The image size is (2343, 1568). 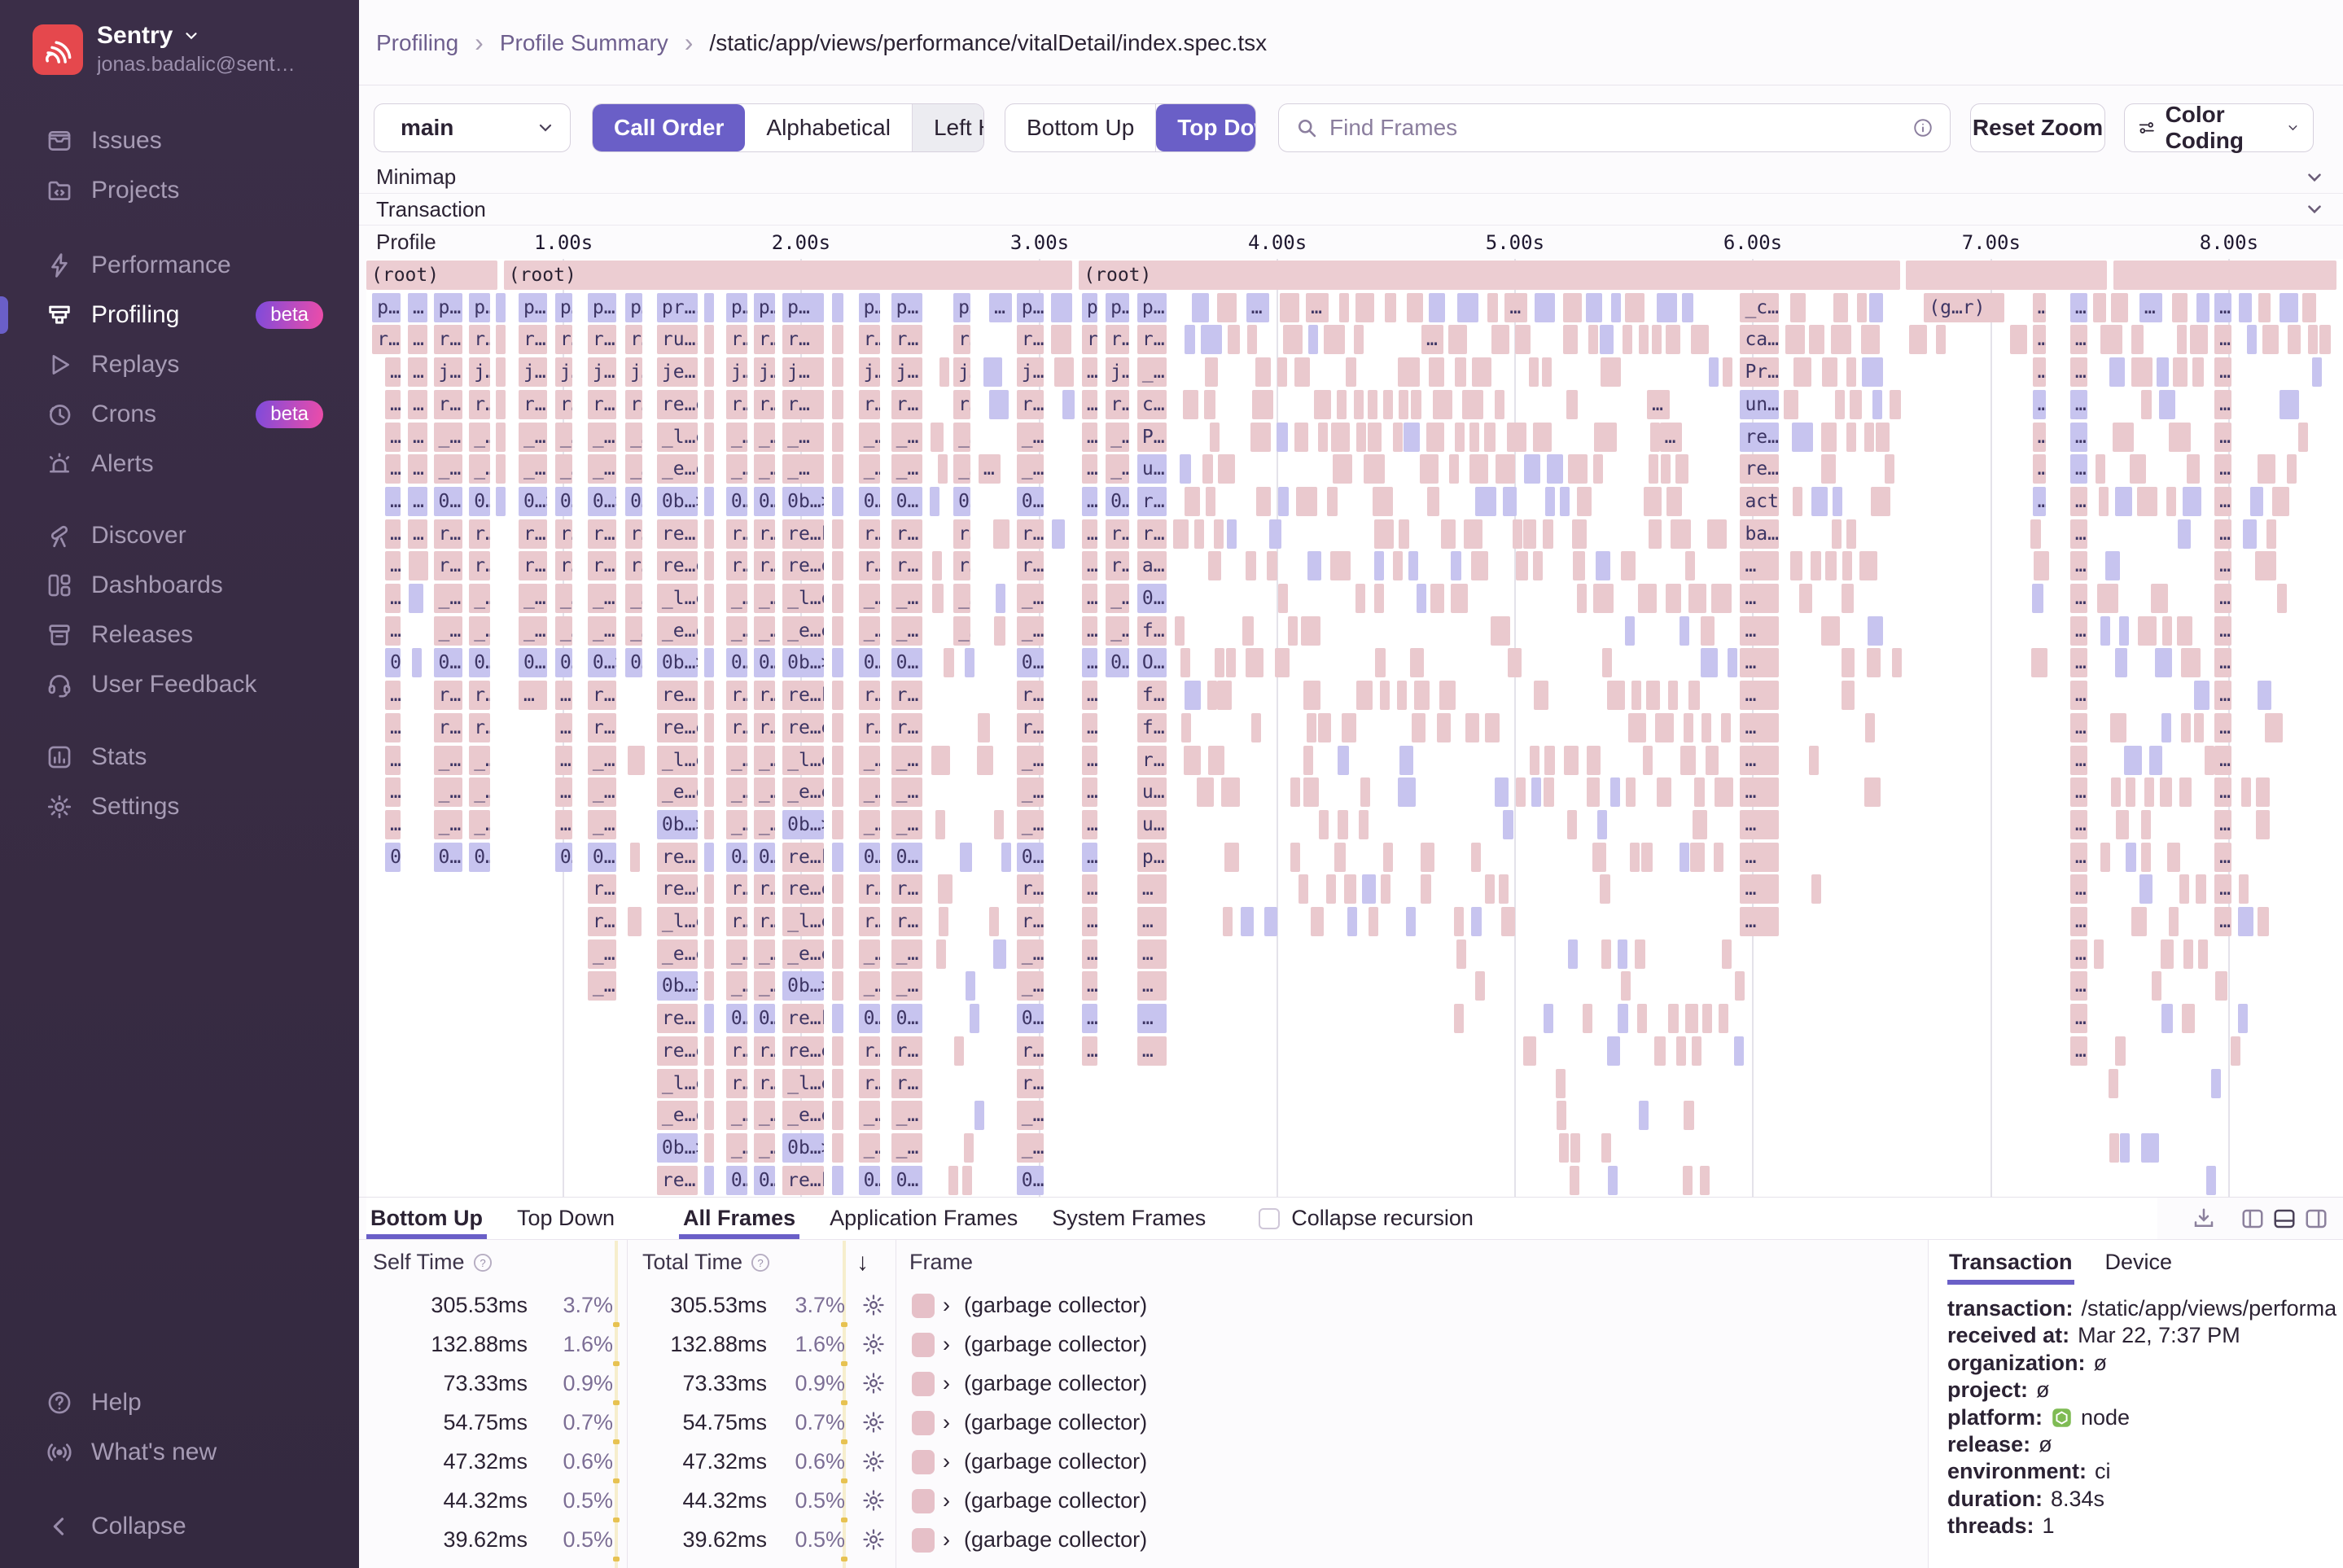 What do you see at coordinates (180, 464) in the screenshot?
I see `sidebar-item-alerts: Alerts` at bounding box center [180, 464].